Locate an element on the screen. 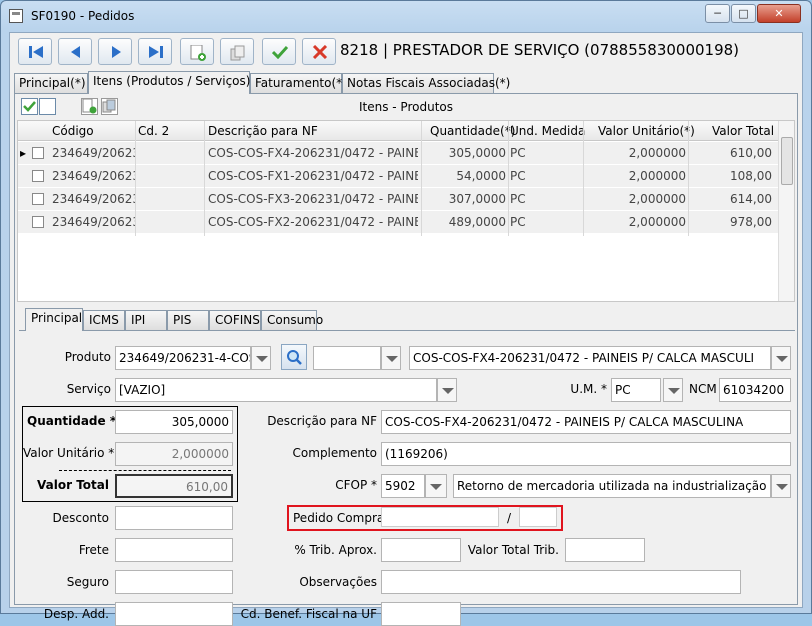 The height and width of the screenshot is (626, 812). produto-cd2-field is located at coordinates (347, 358).